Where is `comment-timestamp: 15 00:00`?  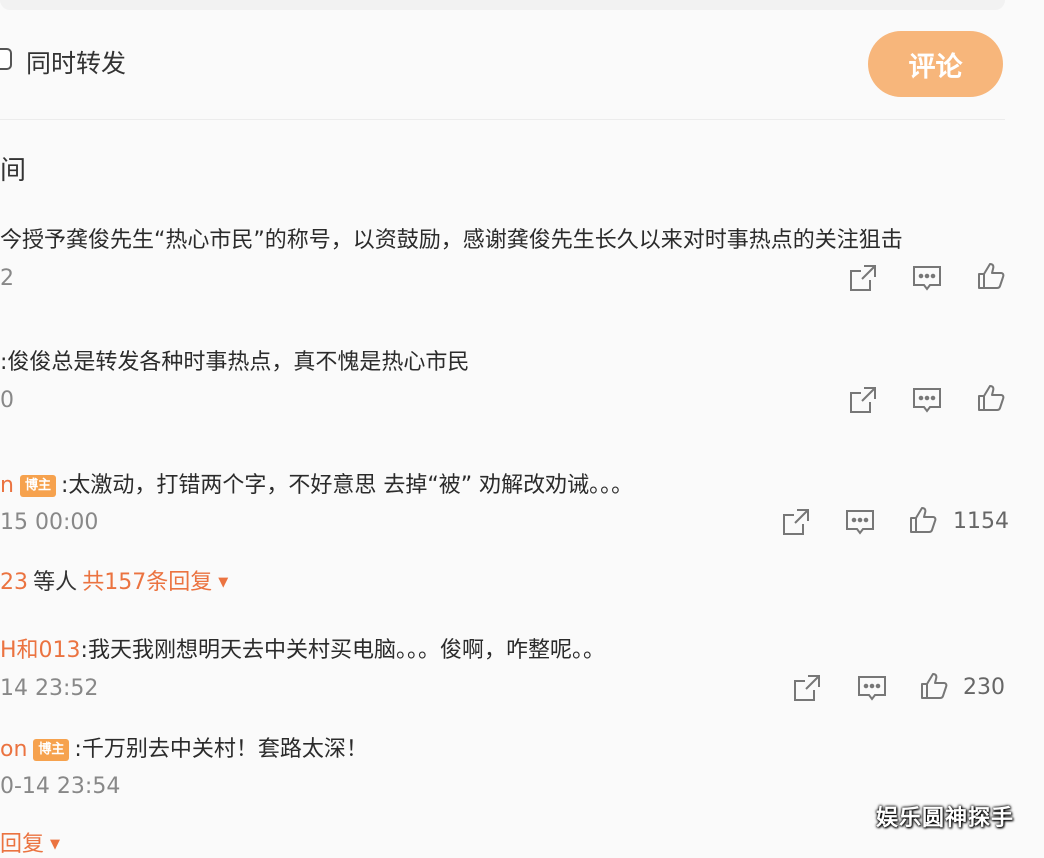 comment-timestamp: 15 00:00 is located at coordinates (49, 522).